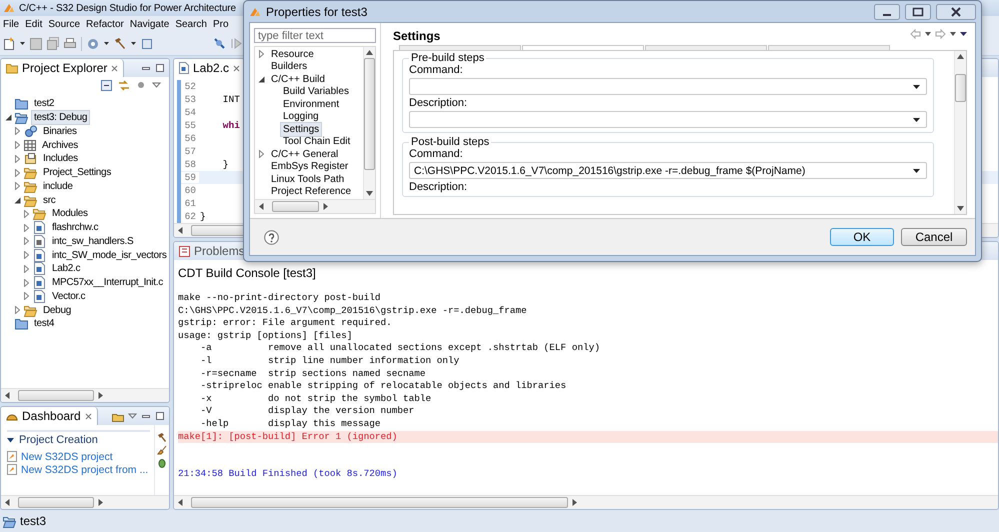 This screenshot has height=532, width=999. Describe the element at coordinates (67, 456) in the screenshot. I see `link: New S32DS project` at that location.